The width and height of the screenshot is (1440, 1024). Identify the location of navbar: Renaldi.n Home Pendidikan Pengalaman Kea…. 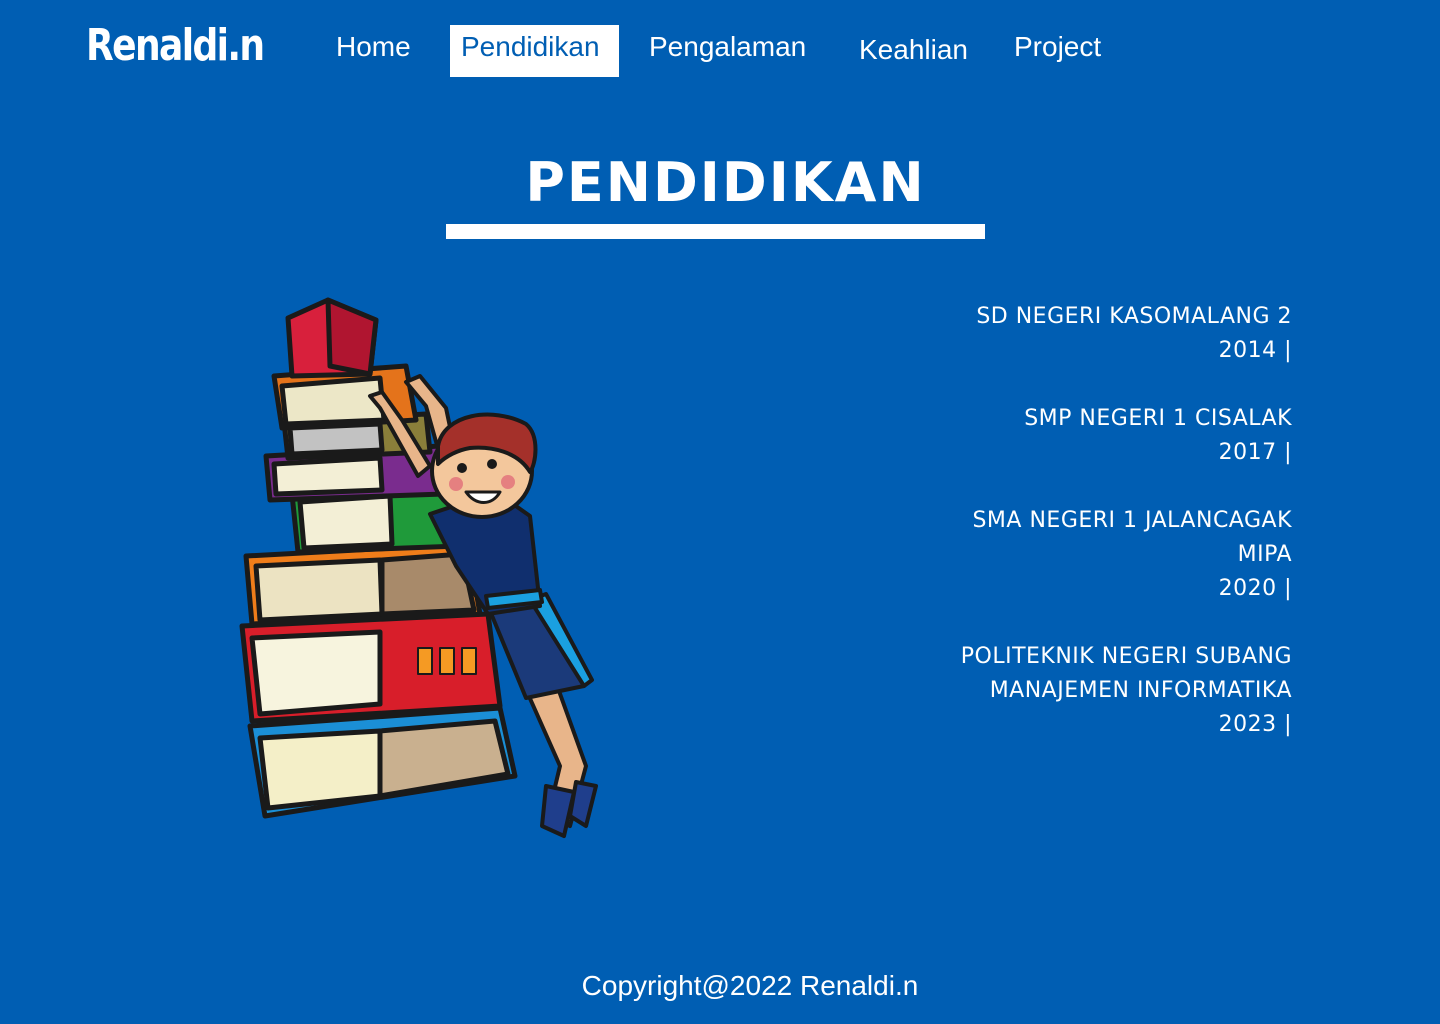
(720, 50).